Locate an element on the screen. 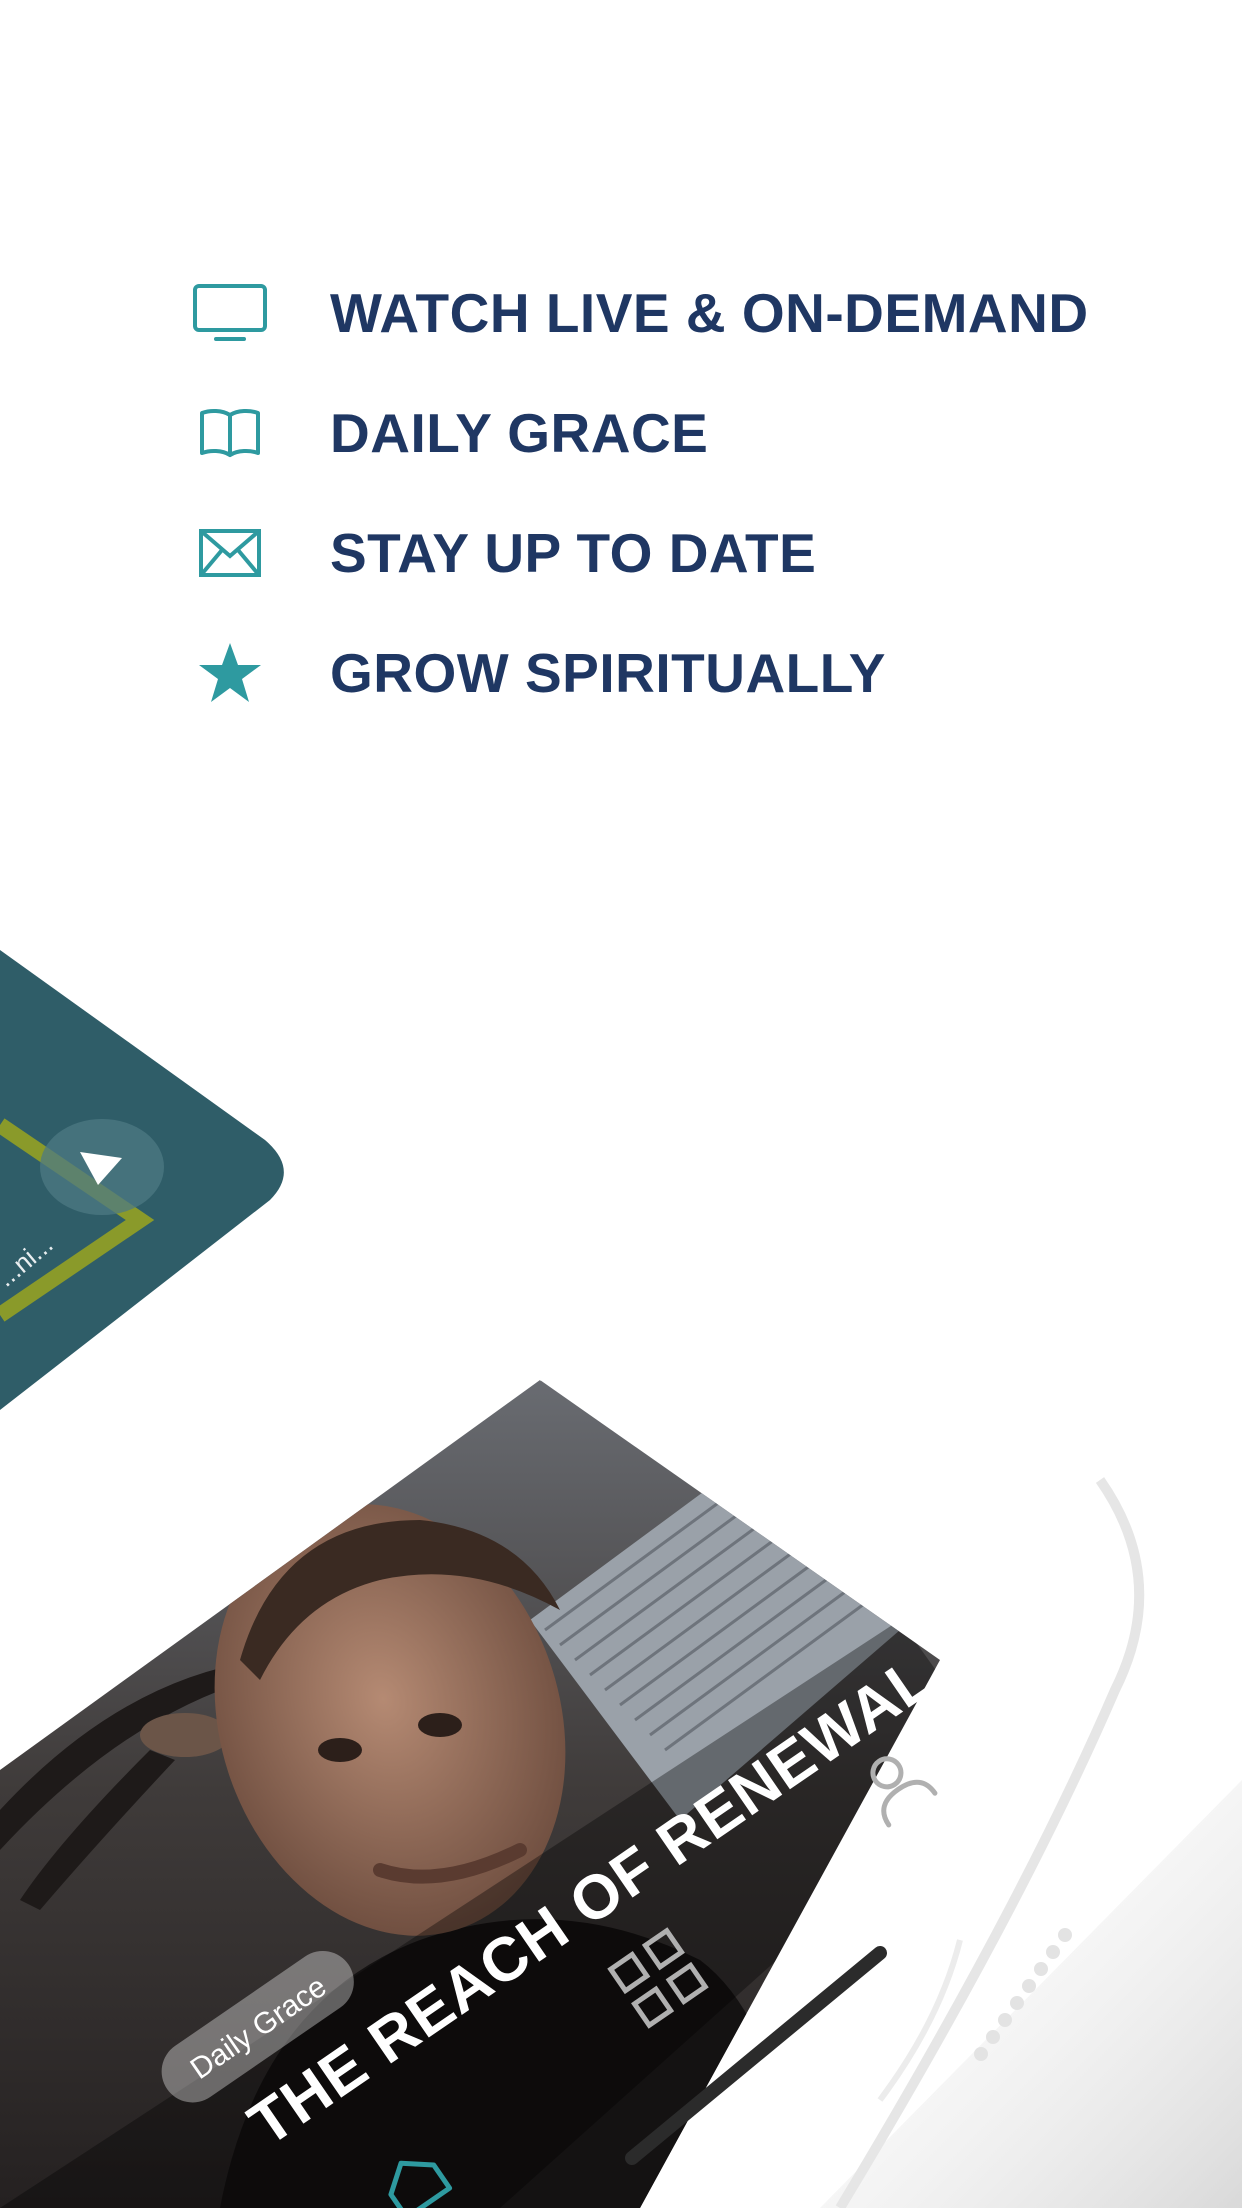 Image resolution: width=1242 pixels, height=2208 pixels. book-icon is located at coordinates (230, 433).